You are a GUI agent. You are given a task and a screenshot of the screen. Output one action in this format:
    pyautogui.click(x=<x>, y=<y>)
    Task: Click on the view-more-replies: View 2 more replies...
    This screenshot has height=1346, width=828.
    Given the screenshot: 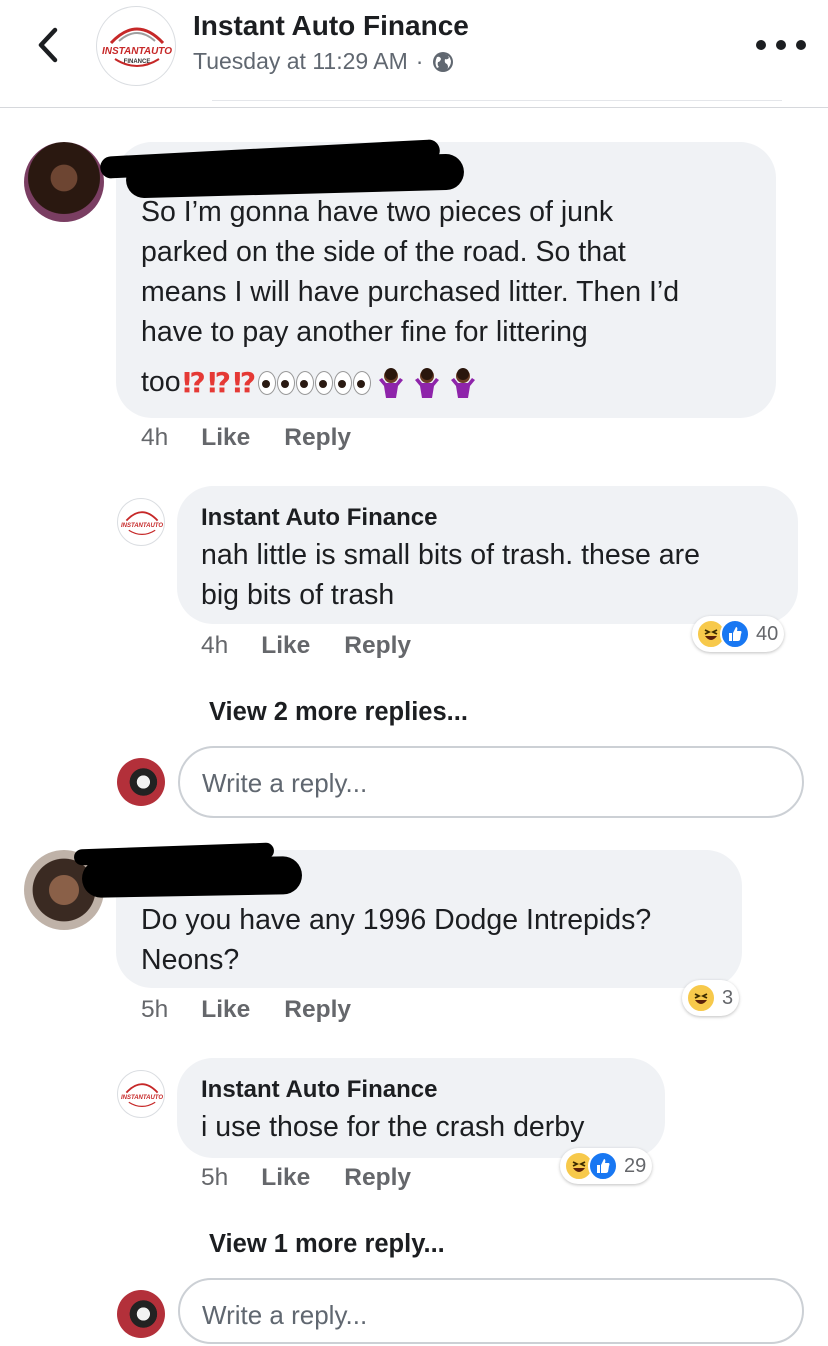 What is the action you would take?
    pyautogui.click(x=338, y=712)
    